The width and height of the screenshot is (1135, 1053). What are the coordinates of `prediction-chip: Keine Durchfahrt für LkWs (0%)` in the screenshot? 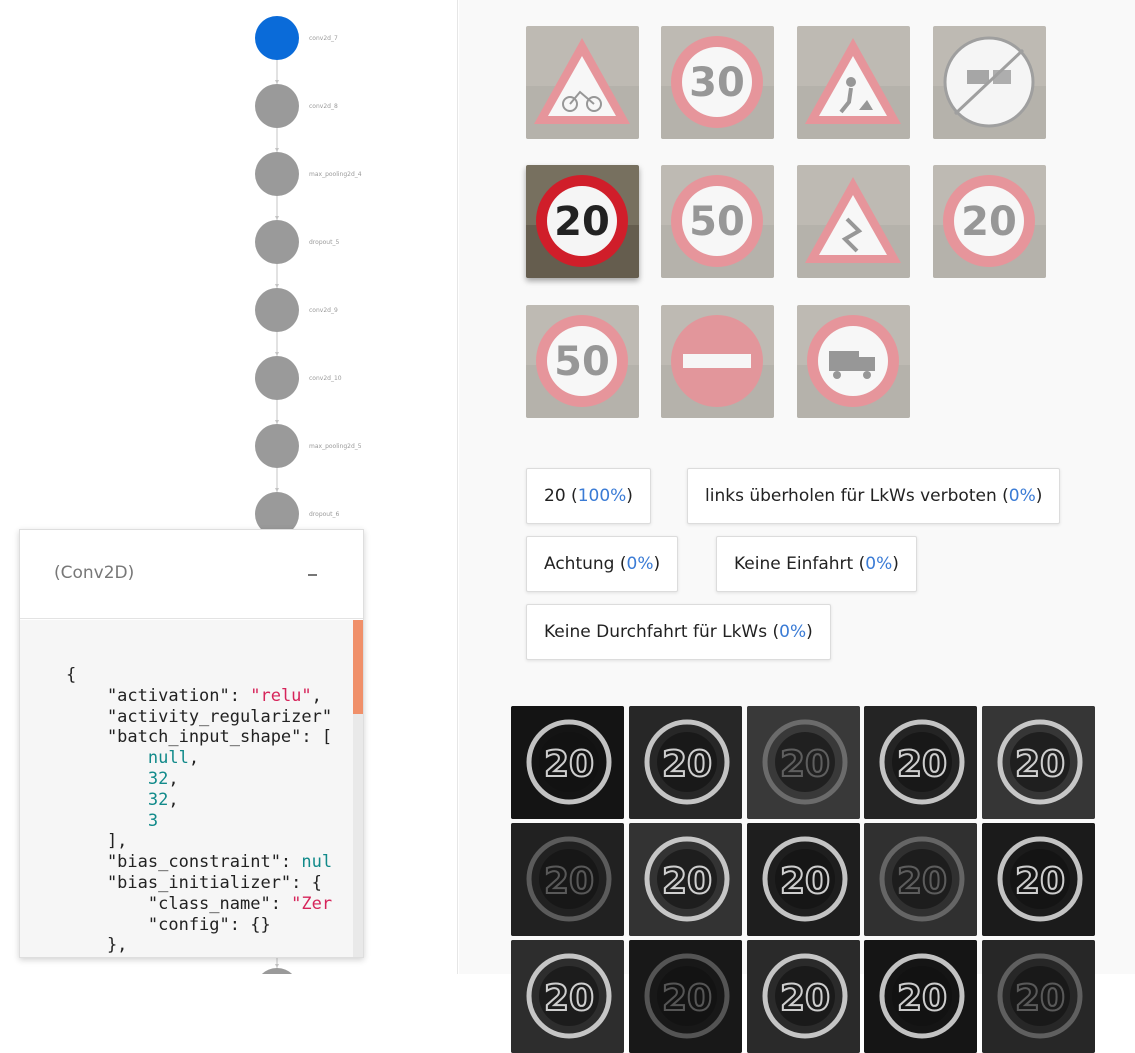 It's located at (678, 632).